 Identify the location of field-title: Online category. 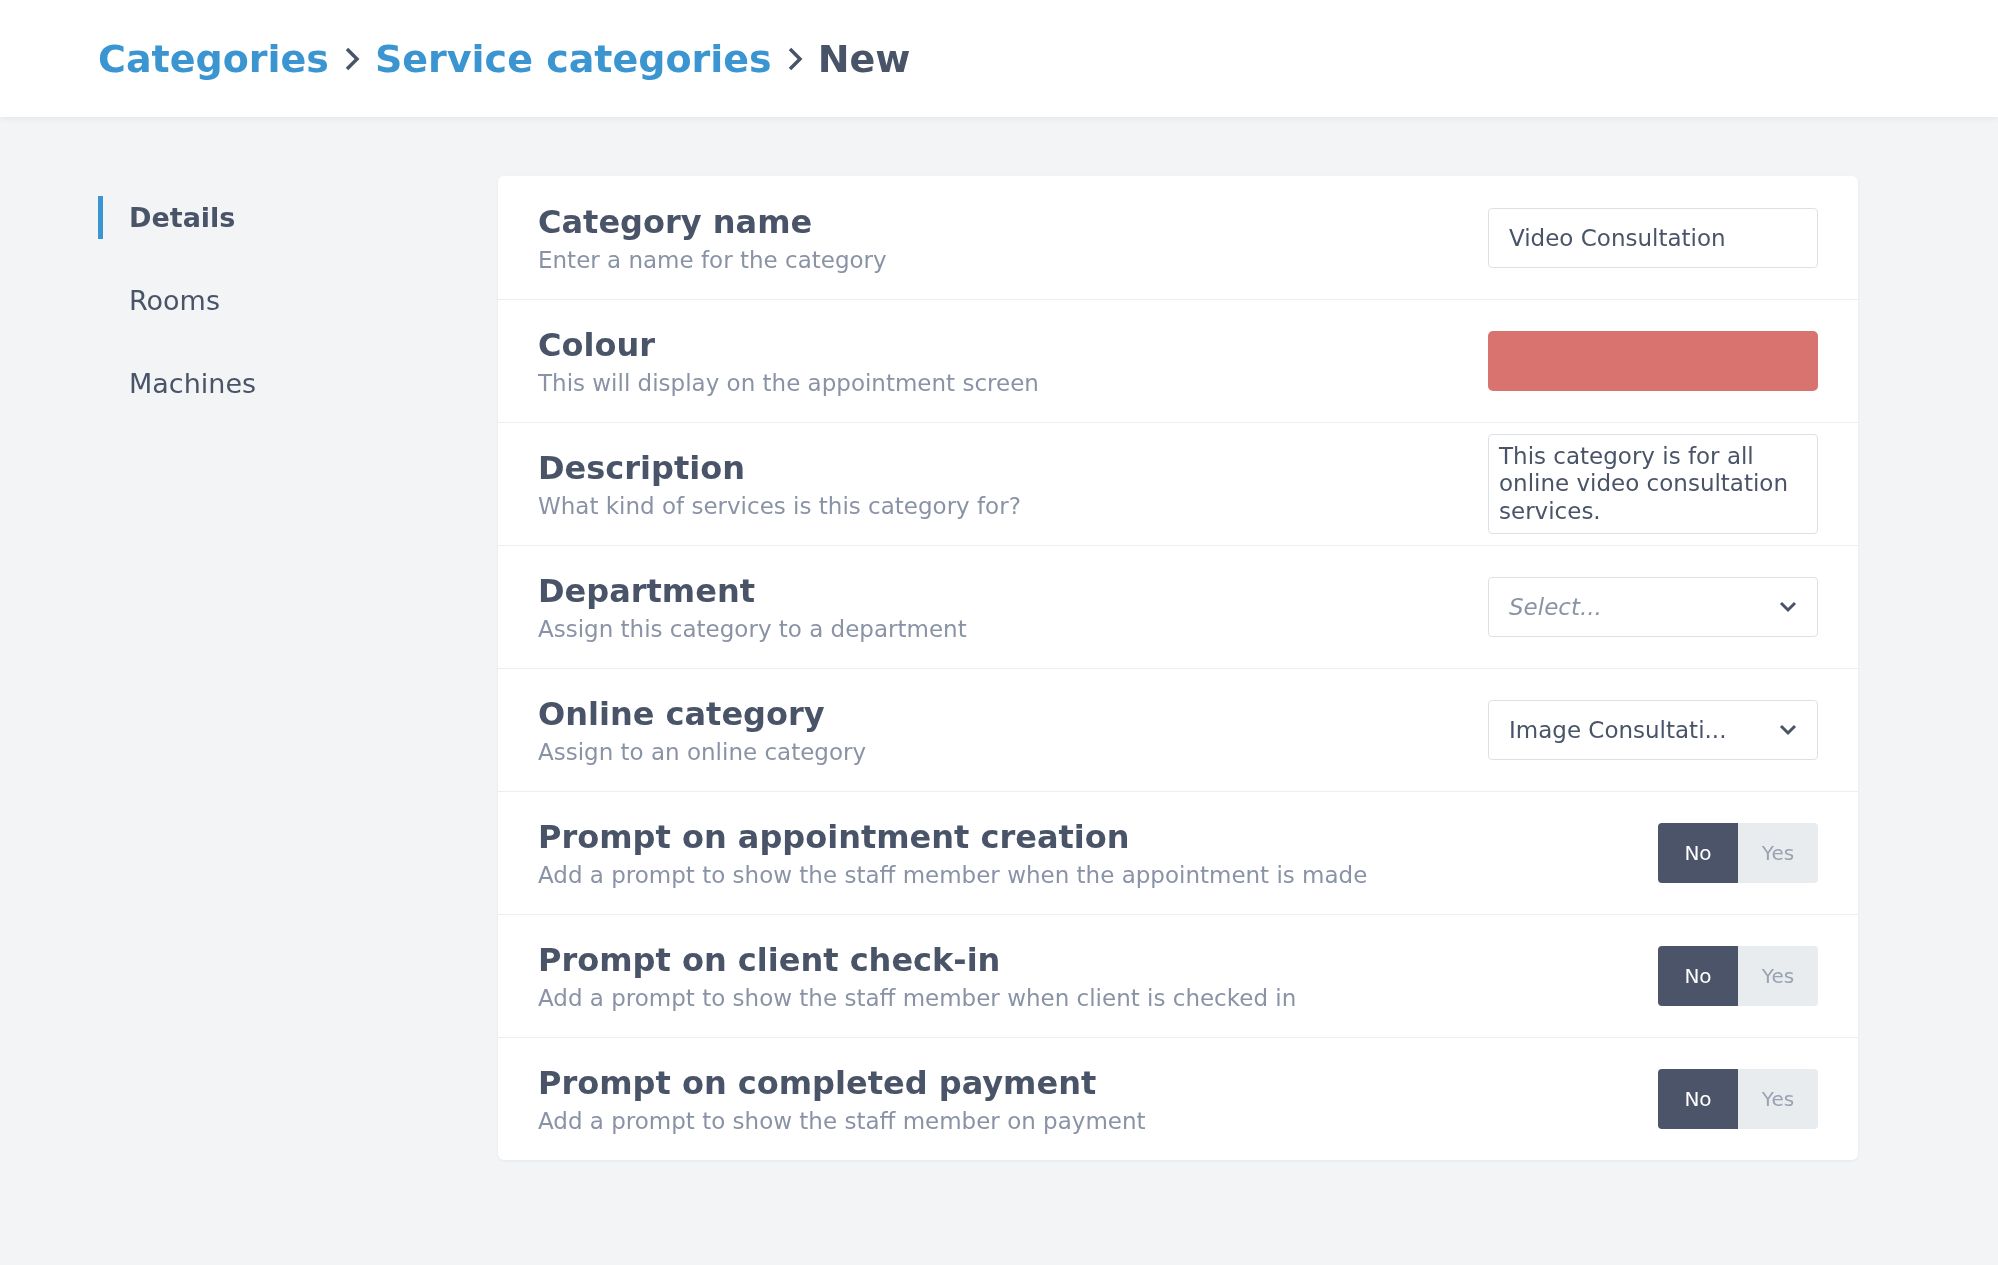
(682, 714).